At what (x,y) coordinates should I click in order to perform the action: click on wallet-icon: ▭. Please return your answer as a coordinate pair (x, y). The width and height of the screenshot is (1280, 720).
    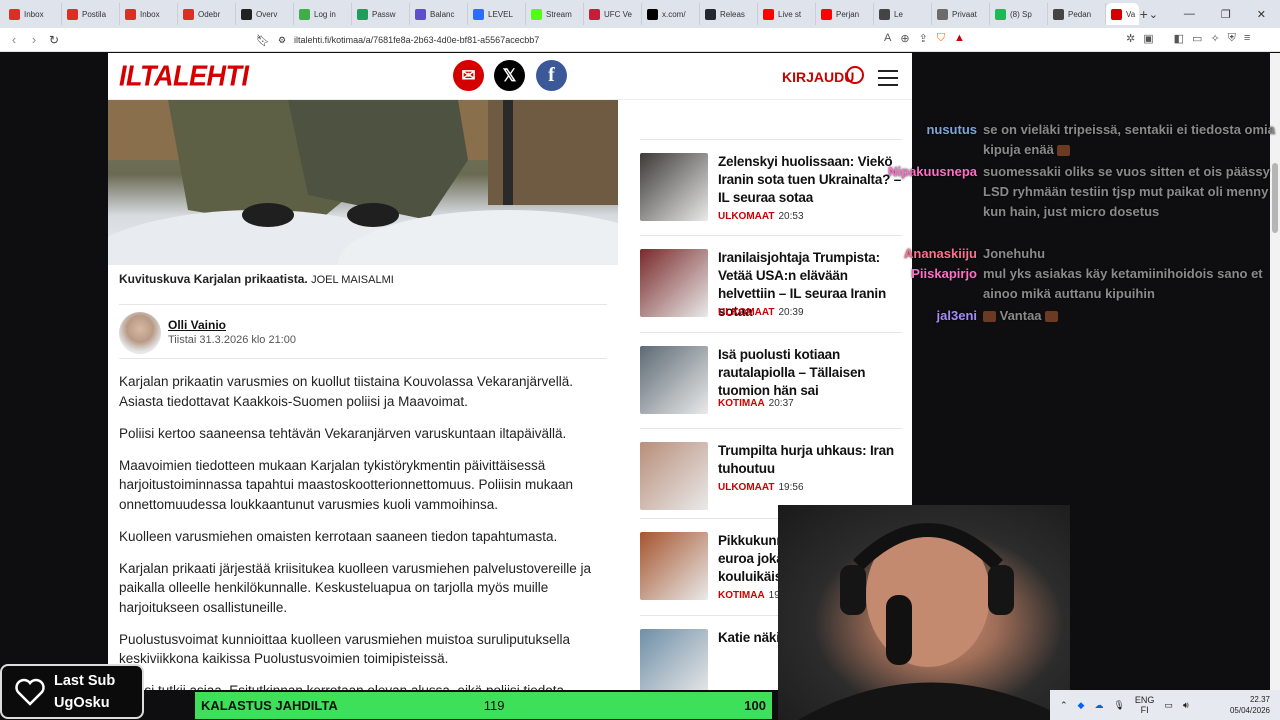
    Looking at the image, I should click on (1197, 38).